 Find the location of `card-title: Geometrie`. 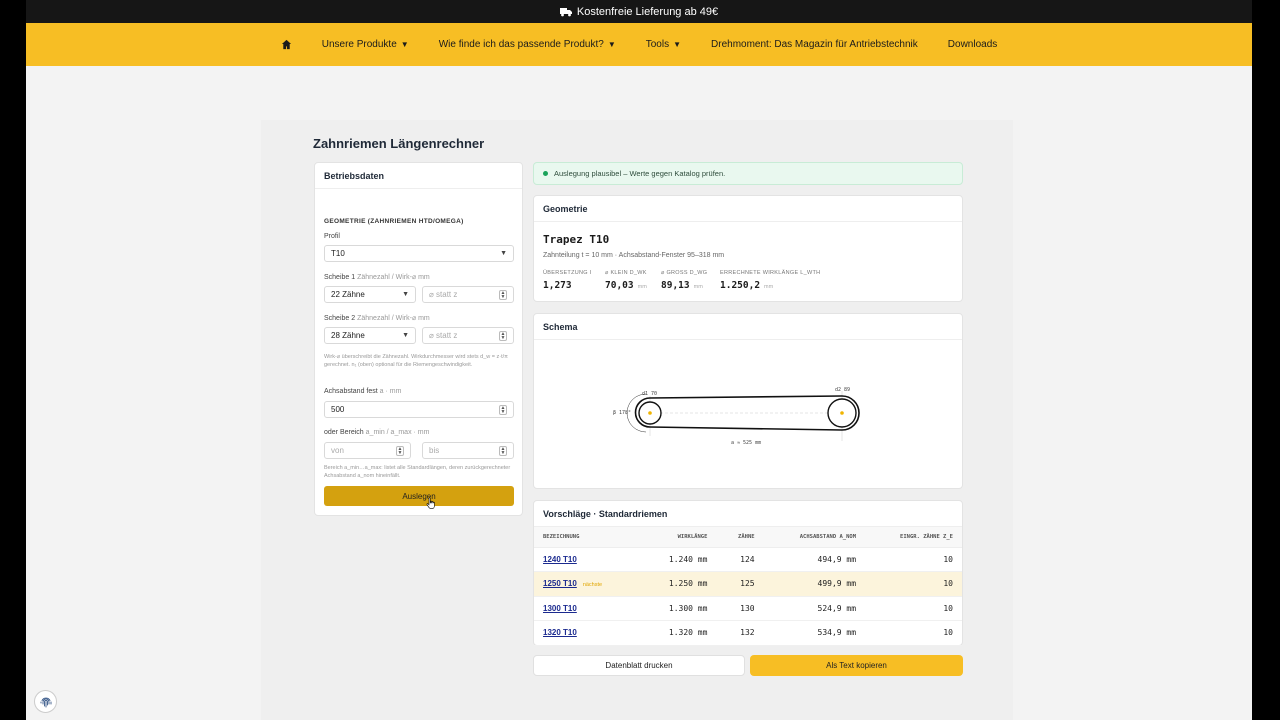

card-title: Geometrie is located at coordinates (748, 209).